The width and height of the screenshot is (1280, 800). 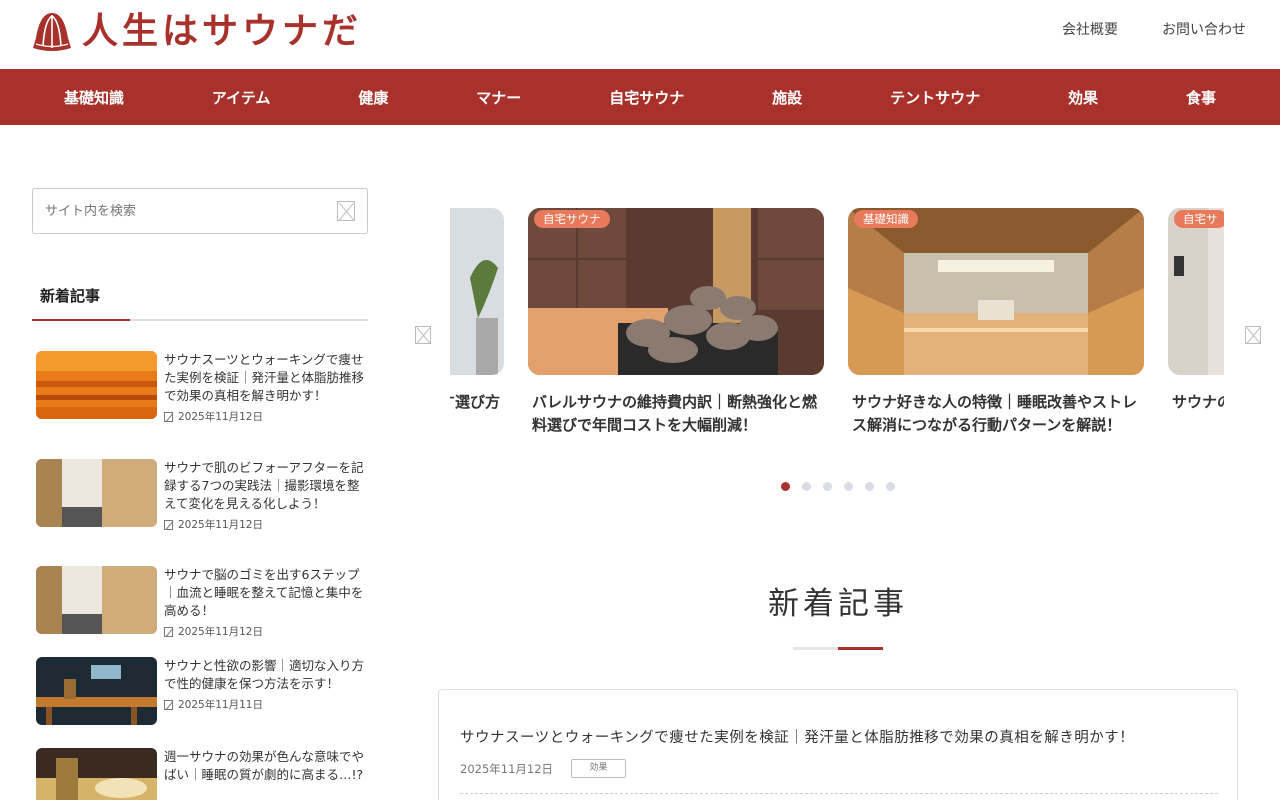 What do you see at coordinates (1083, 97) in the screenshot?
I see `nav-item-effects: 効果` at bounding box center [1083, 97].